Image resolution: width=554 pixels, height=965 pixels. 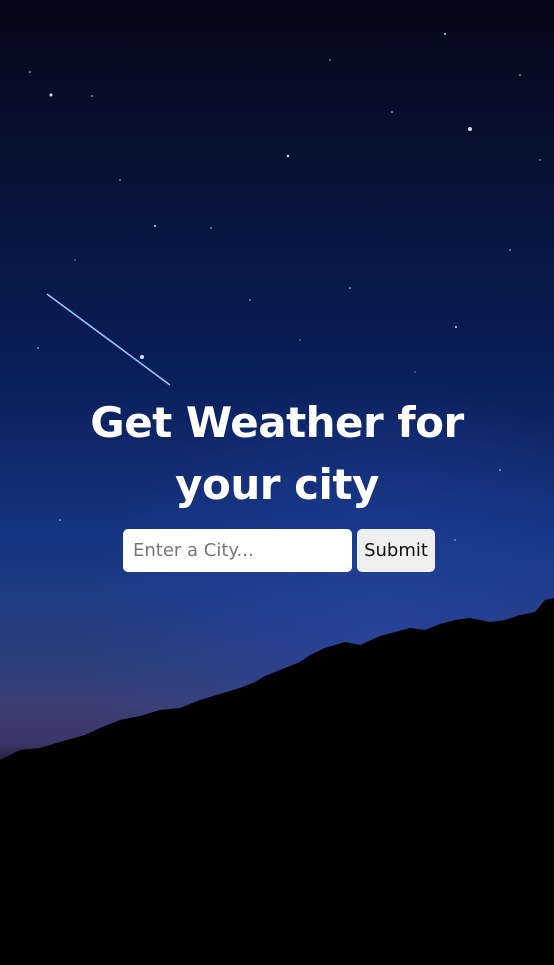 I want to click on submit-button: Submit, so click(x=396, y=550).